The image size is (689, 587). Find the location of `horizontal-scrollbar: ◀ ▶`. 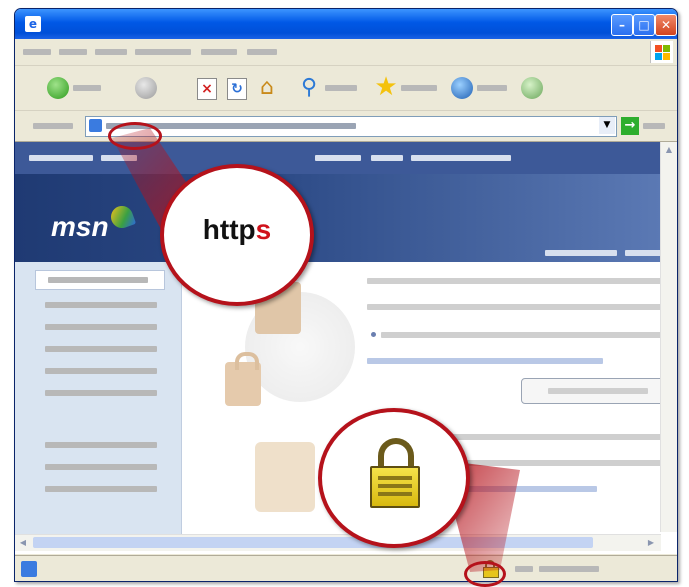

horizontal-scrollbar: ◀ ▶ is located at coordinates (338, 542).